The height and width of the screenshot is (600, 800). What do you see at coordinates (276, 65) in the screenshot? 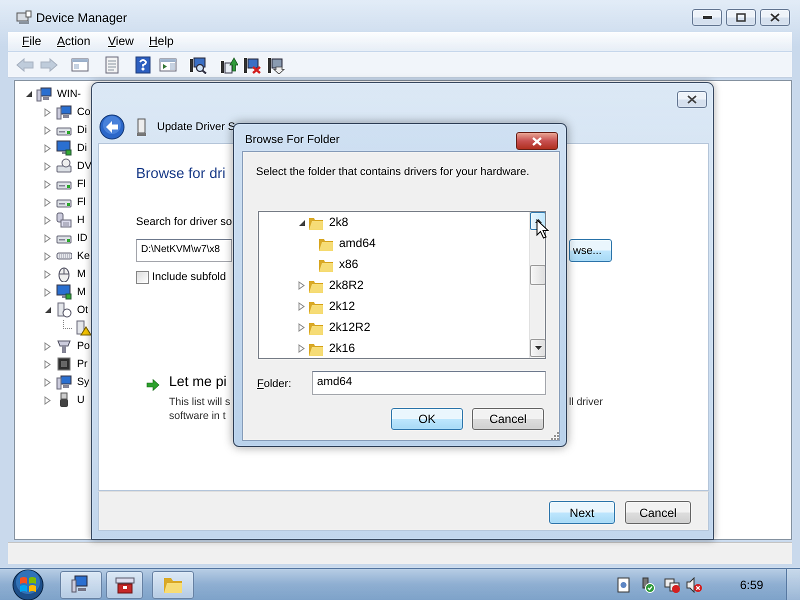
I see `down-arrow-device-icon` at bounding box center [276, 65].